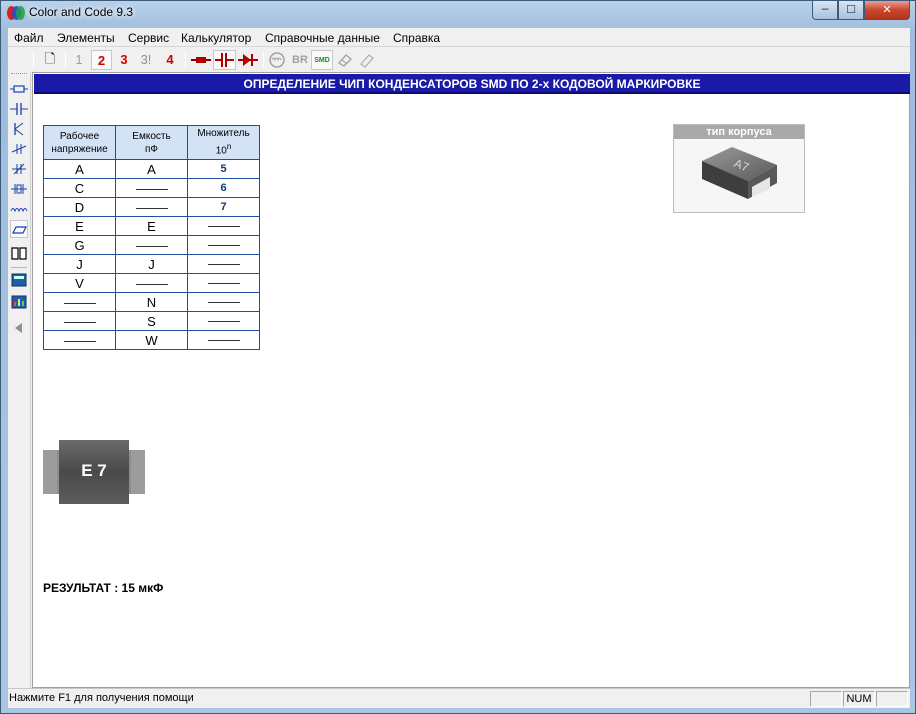  I want to click on package-type-box: тип корпуса A7, so click(739, 168).